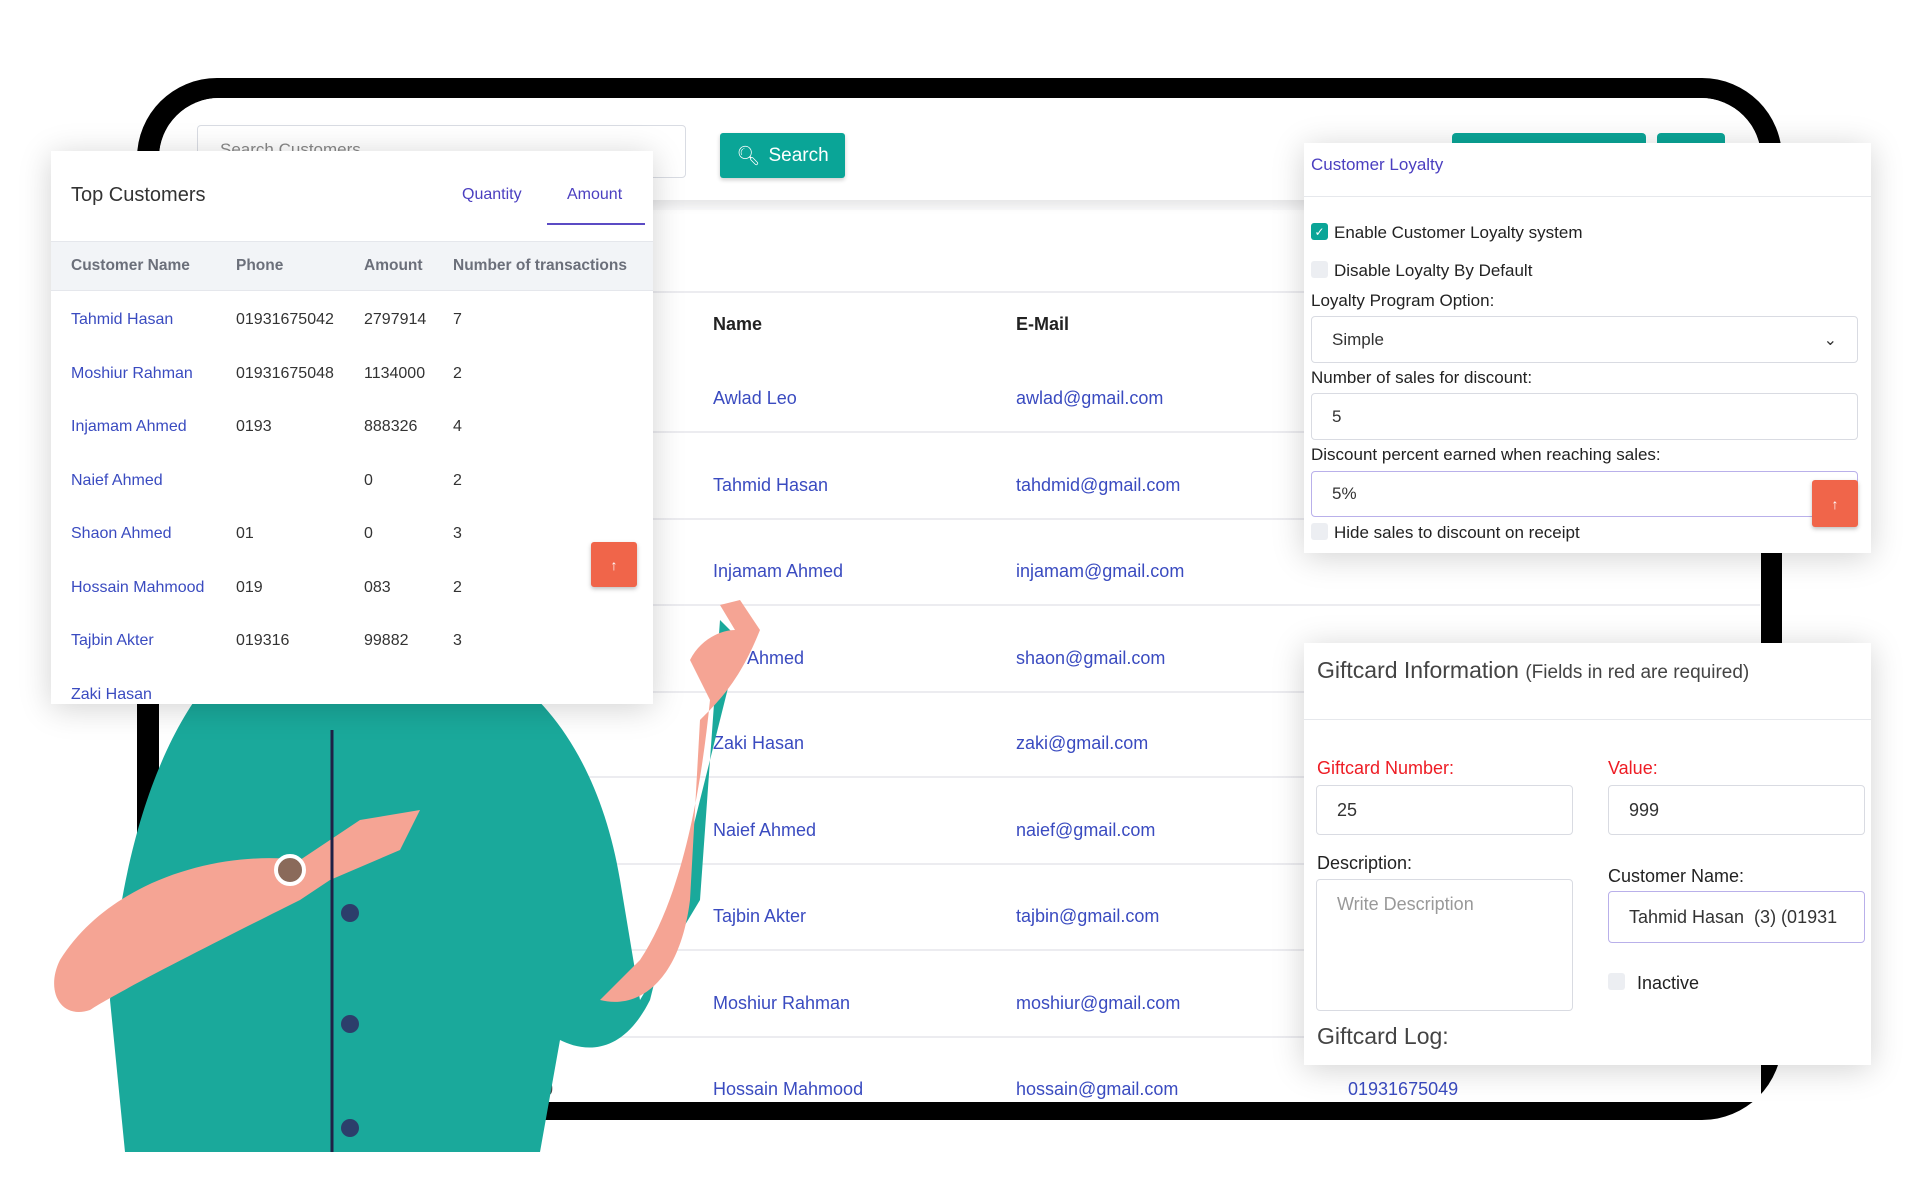 The image size is (1920, 1200). I want to click on percent-input: 5%, so click(1584, 494).